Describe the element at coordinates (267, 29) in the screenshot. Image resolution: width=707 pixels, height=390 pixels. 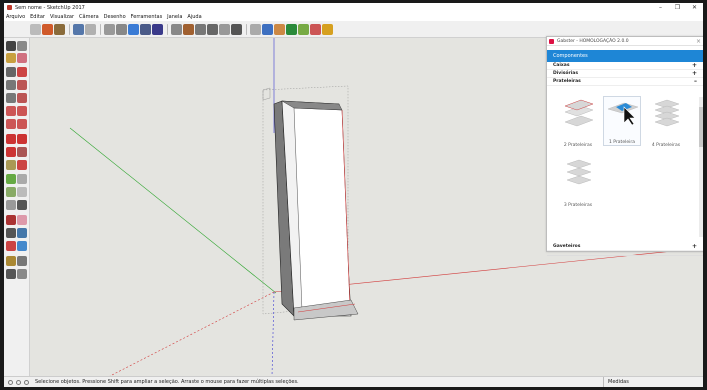
I see `extension-icon` at that location.